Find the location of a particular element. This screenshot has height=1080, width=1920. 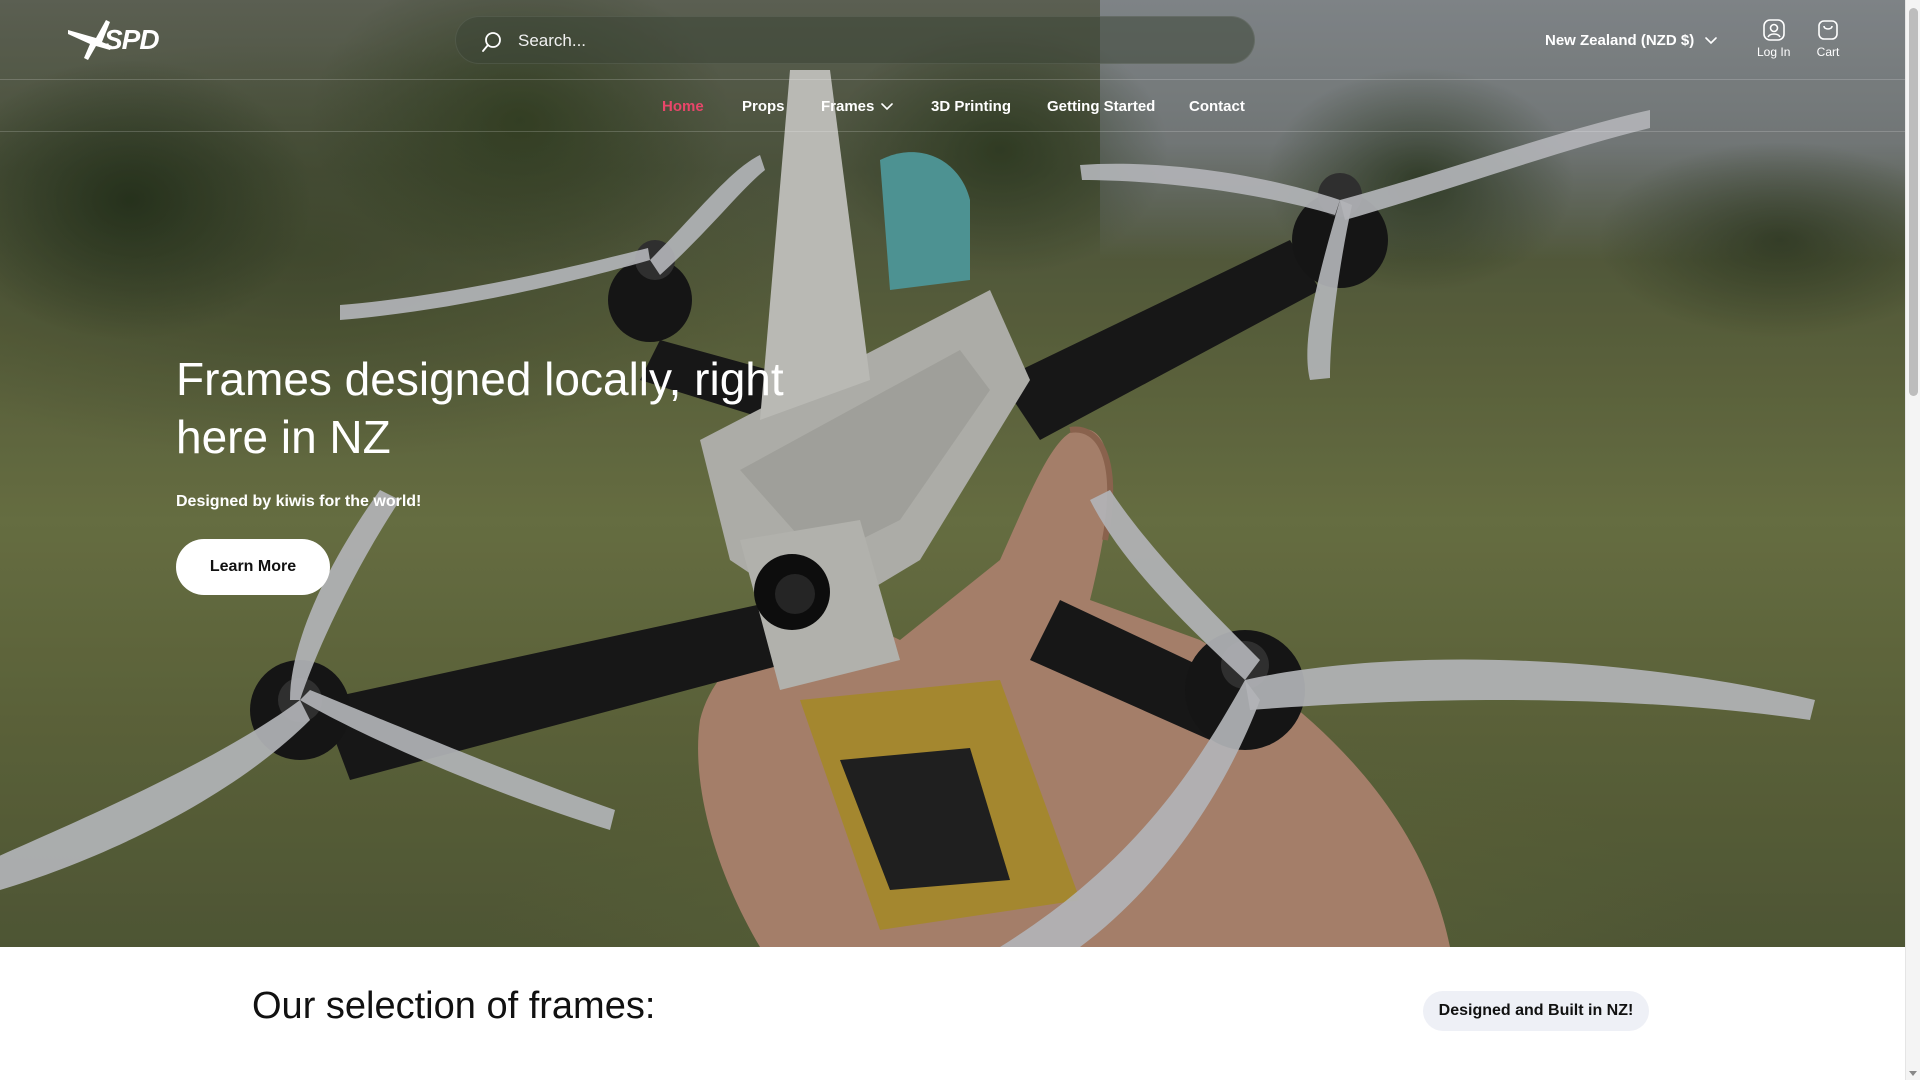

page-scrollbar is located at coordinates (1912, 540).